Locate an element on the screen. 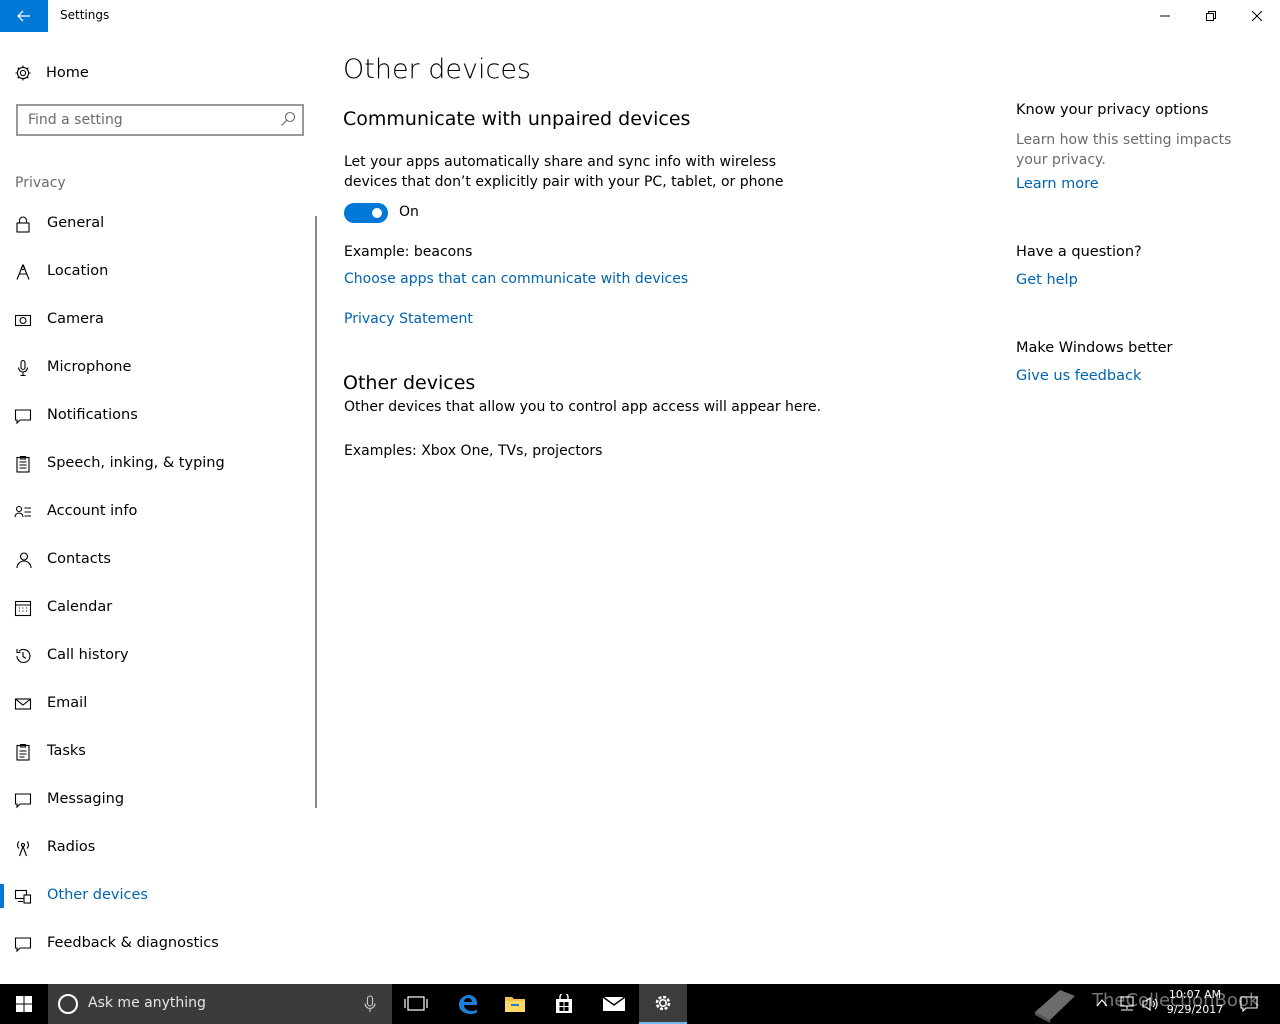 Image resolution: width=1280 pixels, height=1024 pixels. sidebar-item-other-devices: Other devices is located at coordinates (156, 896).